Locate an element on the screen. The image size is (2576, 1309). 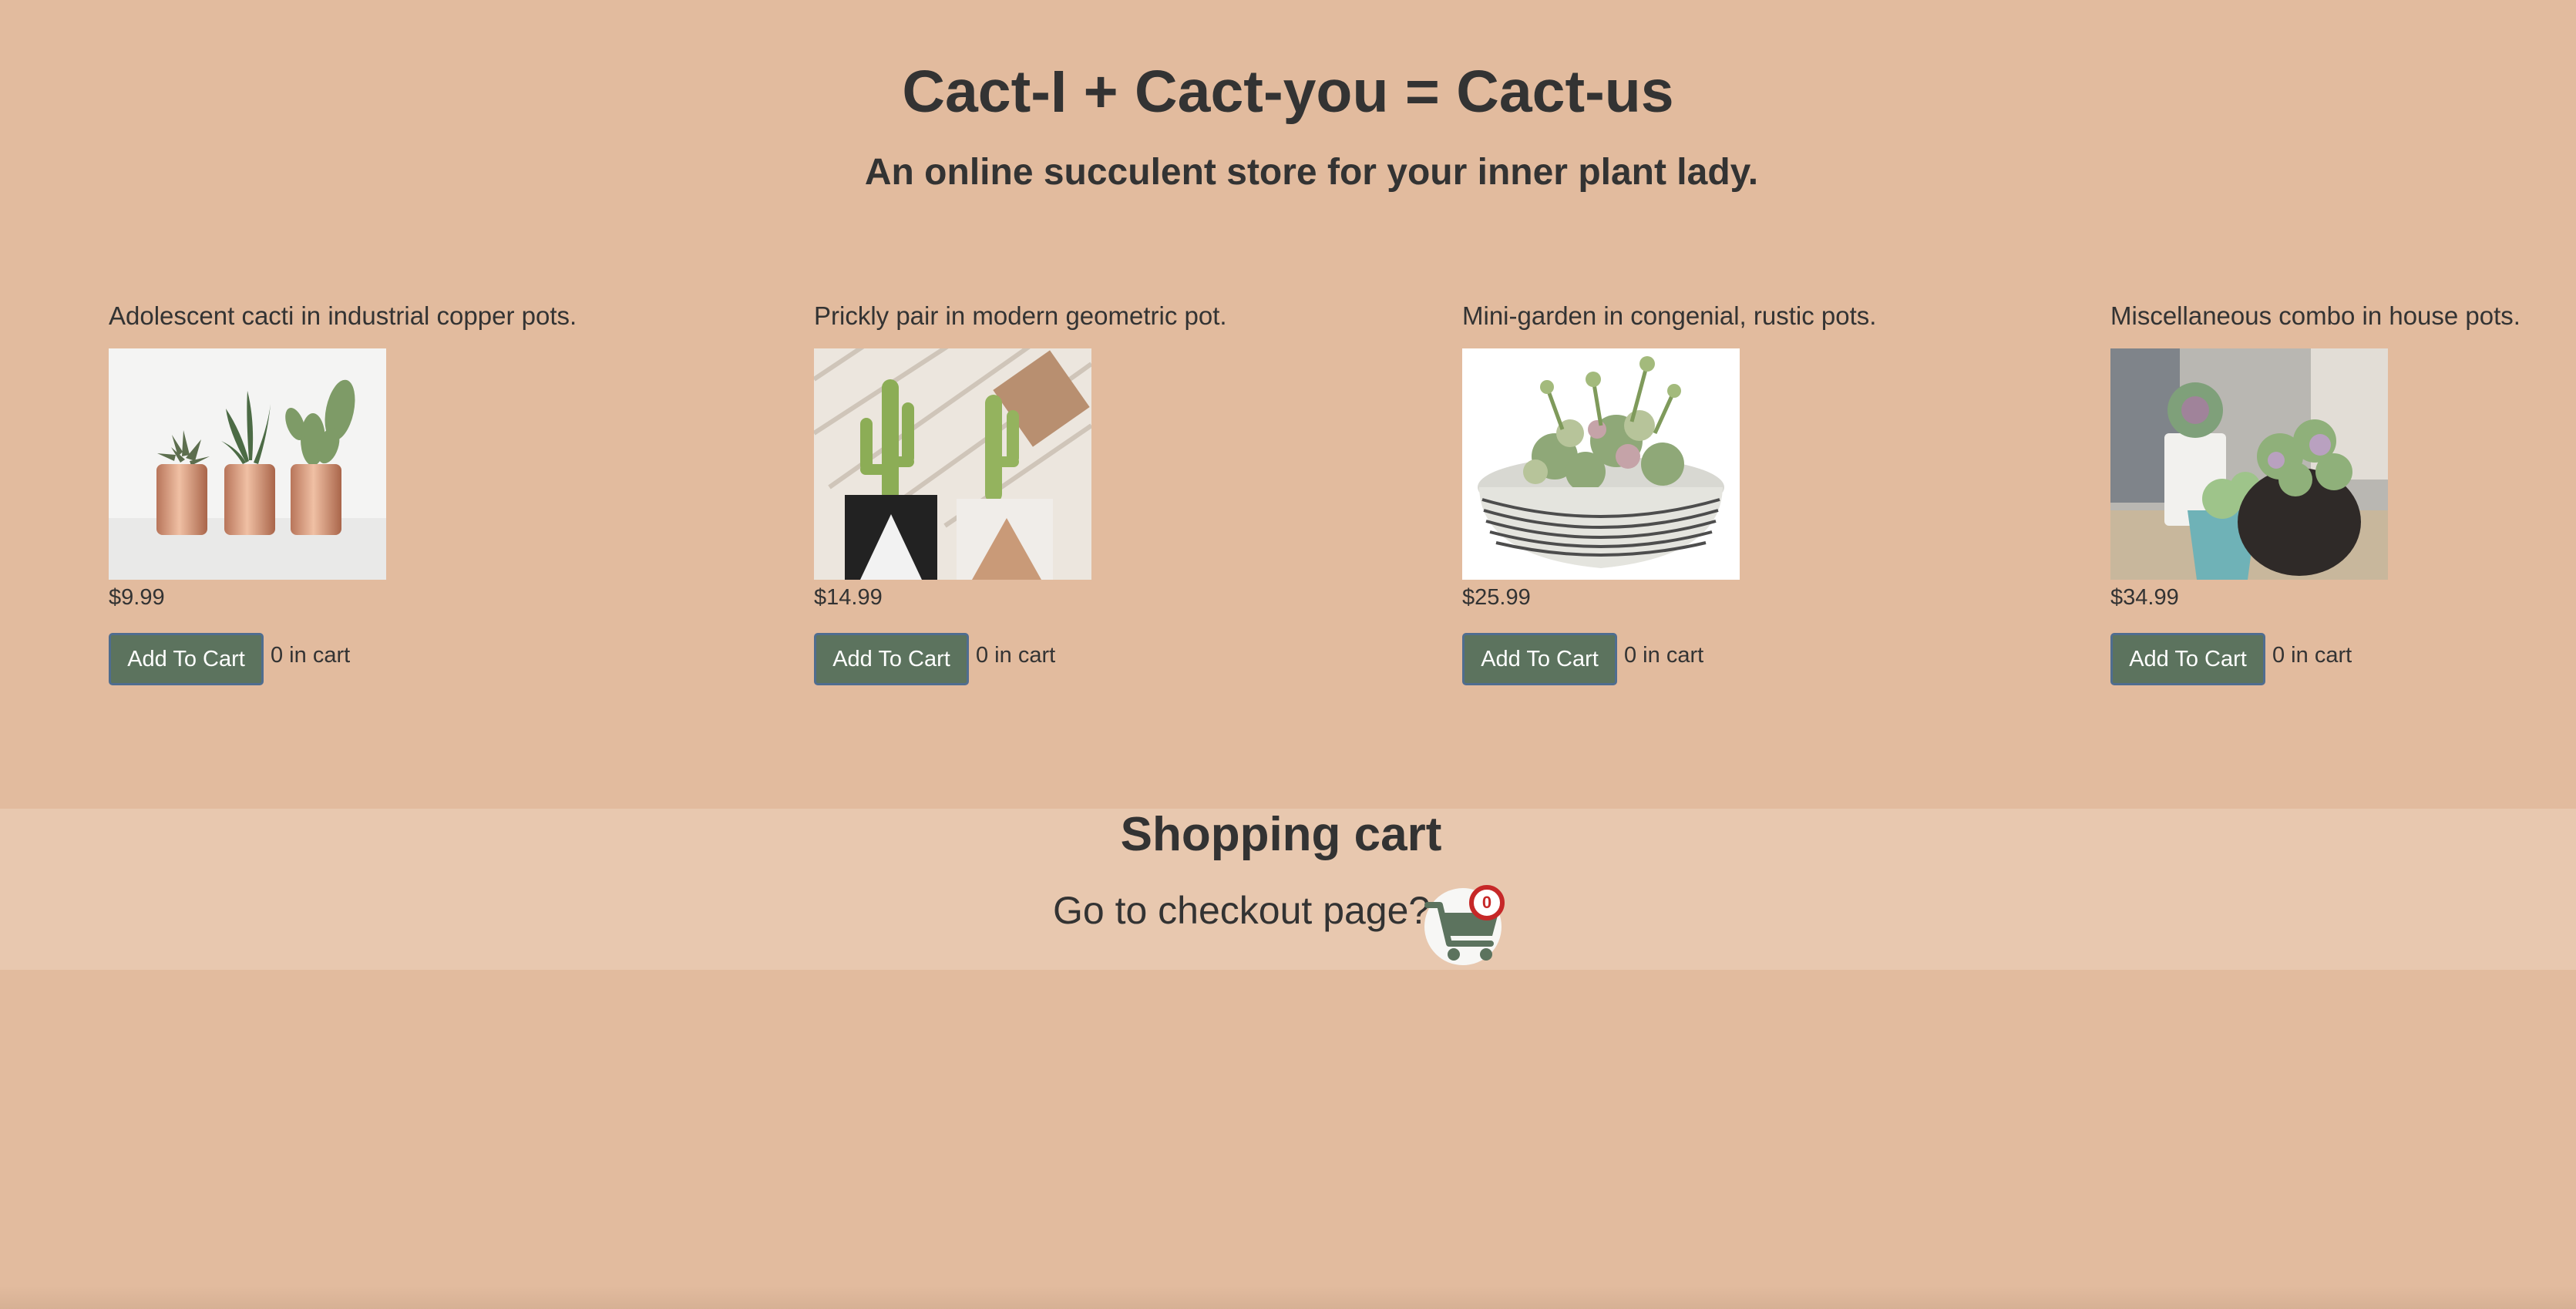
cart-checkout-button: 0 is located at coordinates (1467, 923).